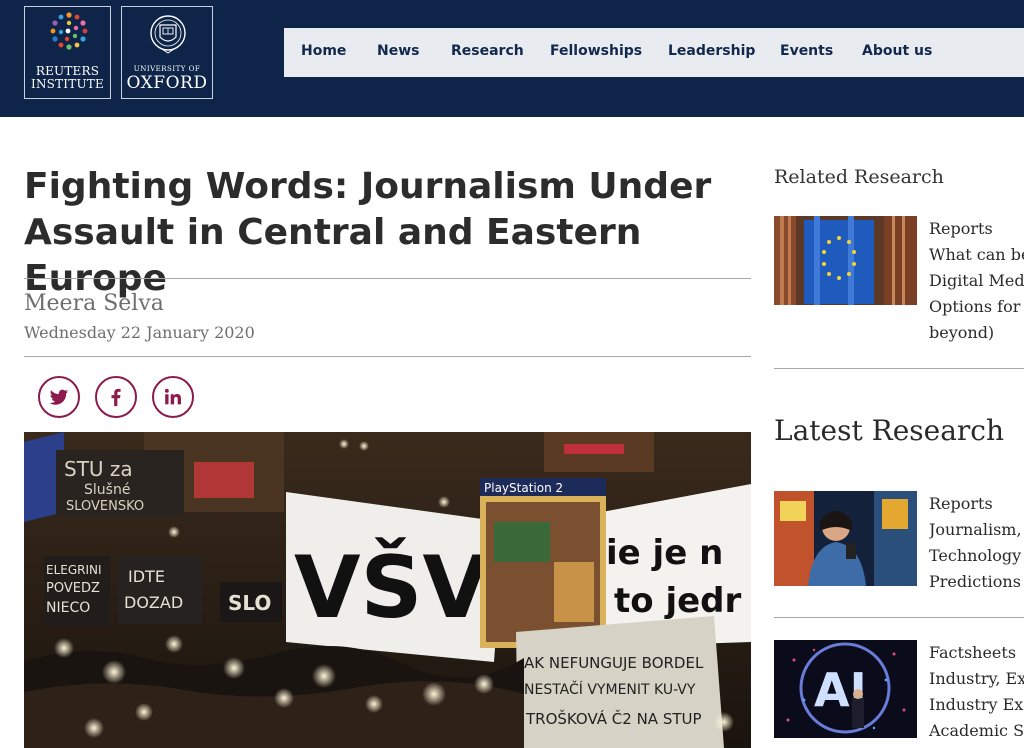 The width and height of the screenshot is (1024, 748). What do you see at coordinates (391, 587) in the screenshot?
I see `hero-sign-banner: VŠV` at bounding box center [391, 587].